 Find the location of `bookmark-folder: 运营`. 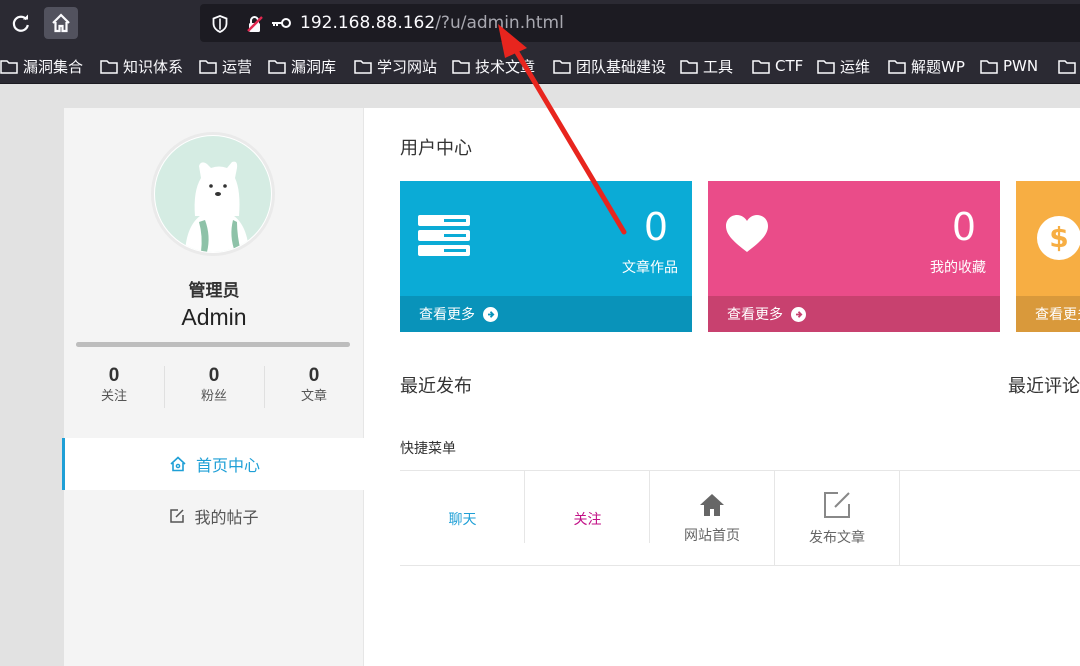

bookmark-folder: 运营 is located at coordinates (225, 66).